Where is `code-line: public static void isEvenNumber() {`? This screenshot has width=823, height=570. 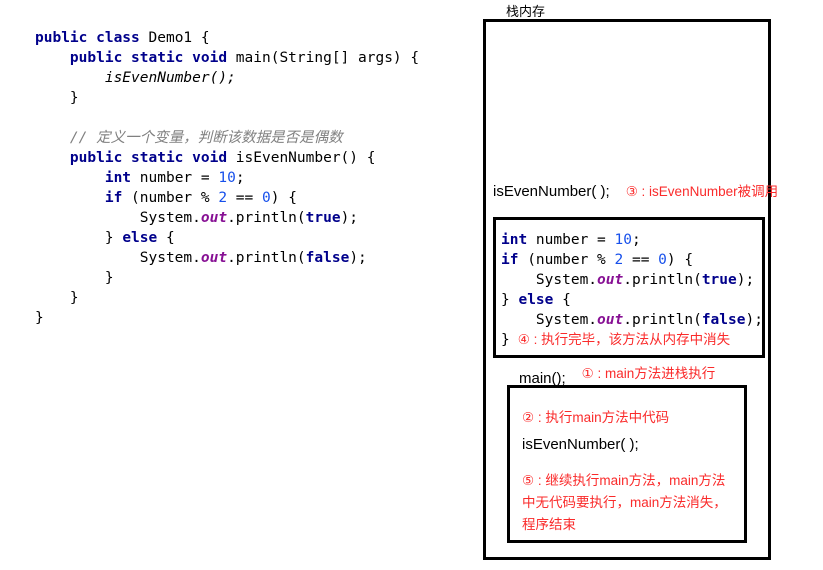
code-line: public static void isEvenNumber() { is located at coordinates (222, 158).